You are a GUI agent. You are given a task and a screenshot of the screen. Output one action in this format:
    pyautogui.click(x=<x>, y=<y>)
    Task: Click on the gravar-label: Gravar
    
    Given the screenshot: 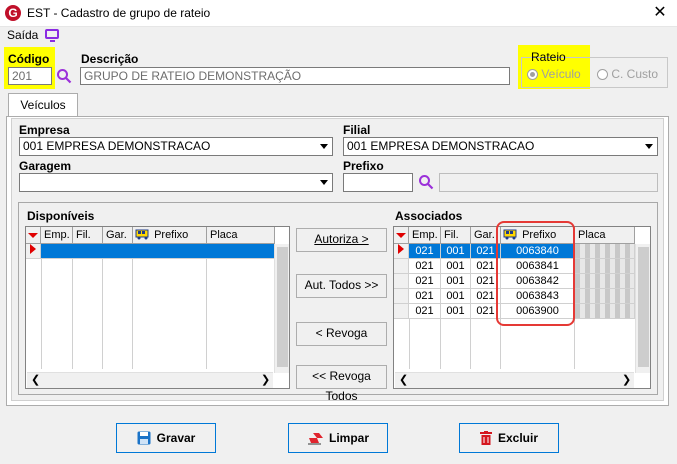 What is the action you would take?
    pyautogui.click(x=176, y=438)
    